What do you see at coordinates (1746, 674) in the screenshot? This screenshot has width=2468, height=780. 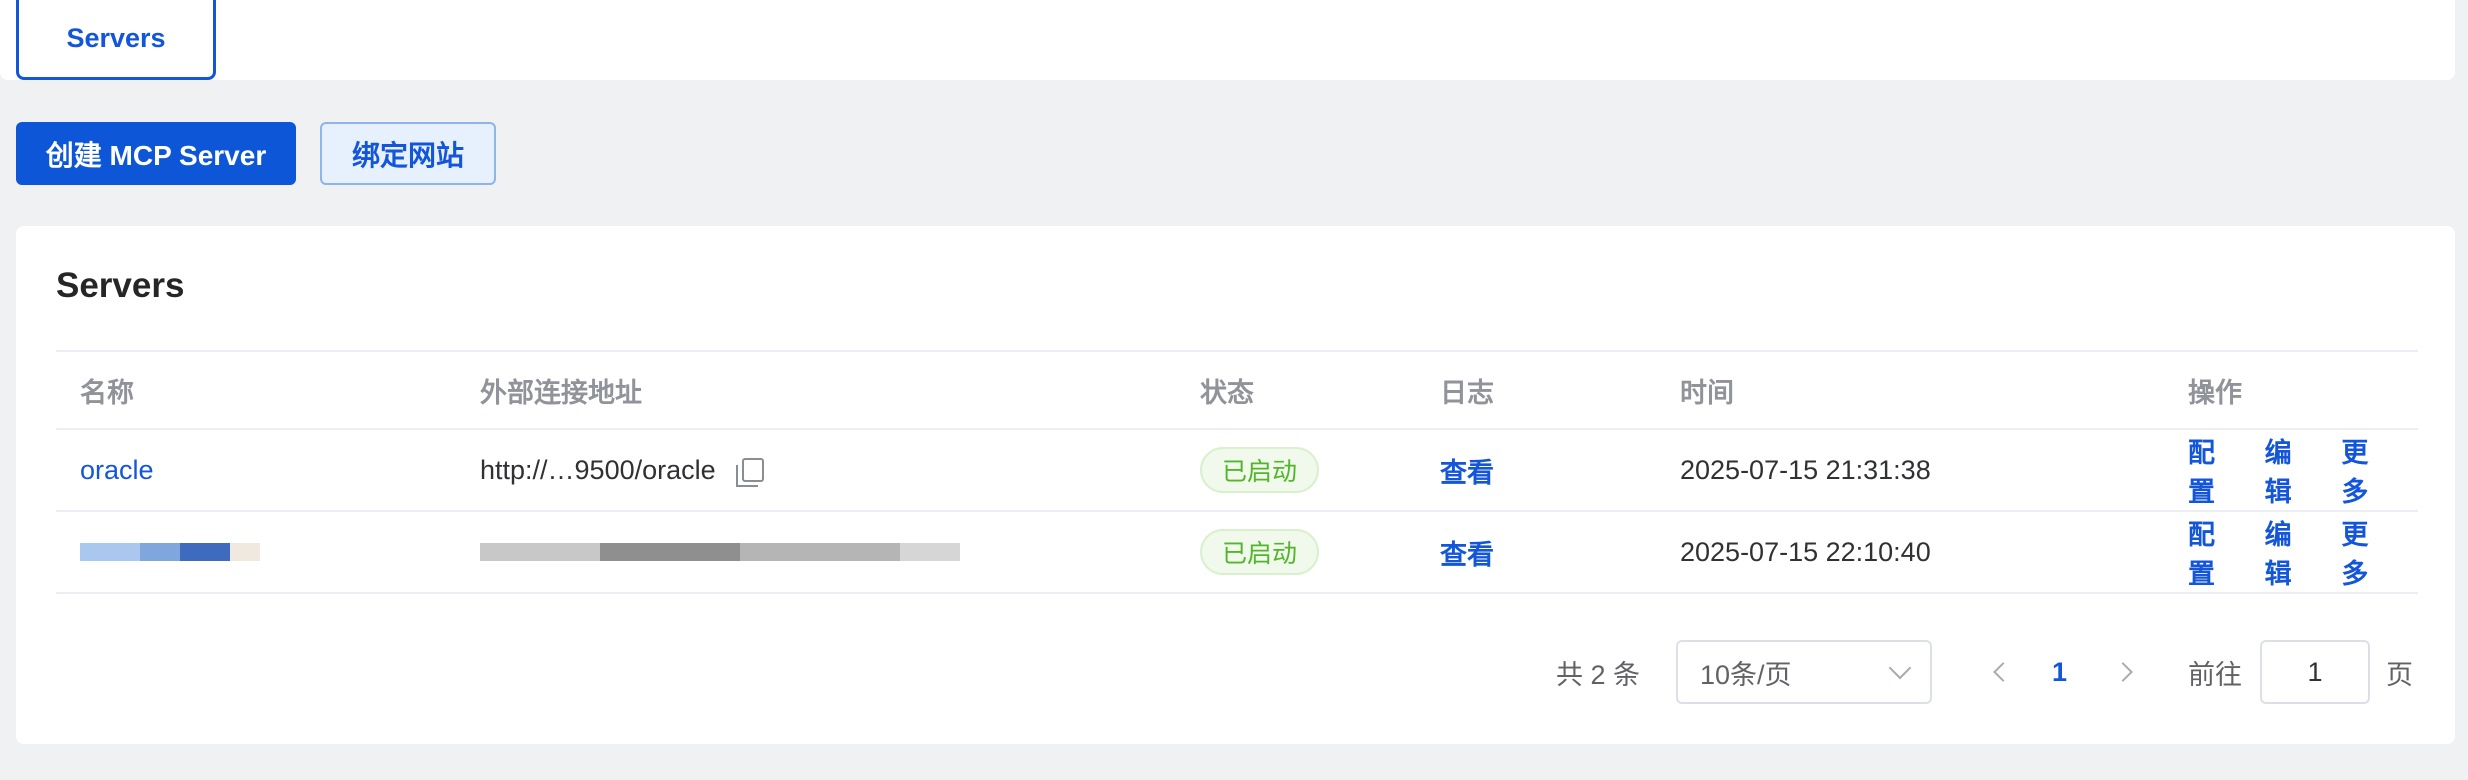 I see `page-size-value: 10条/页` at bounding box center [1746, 674].